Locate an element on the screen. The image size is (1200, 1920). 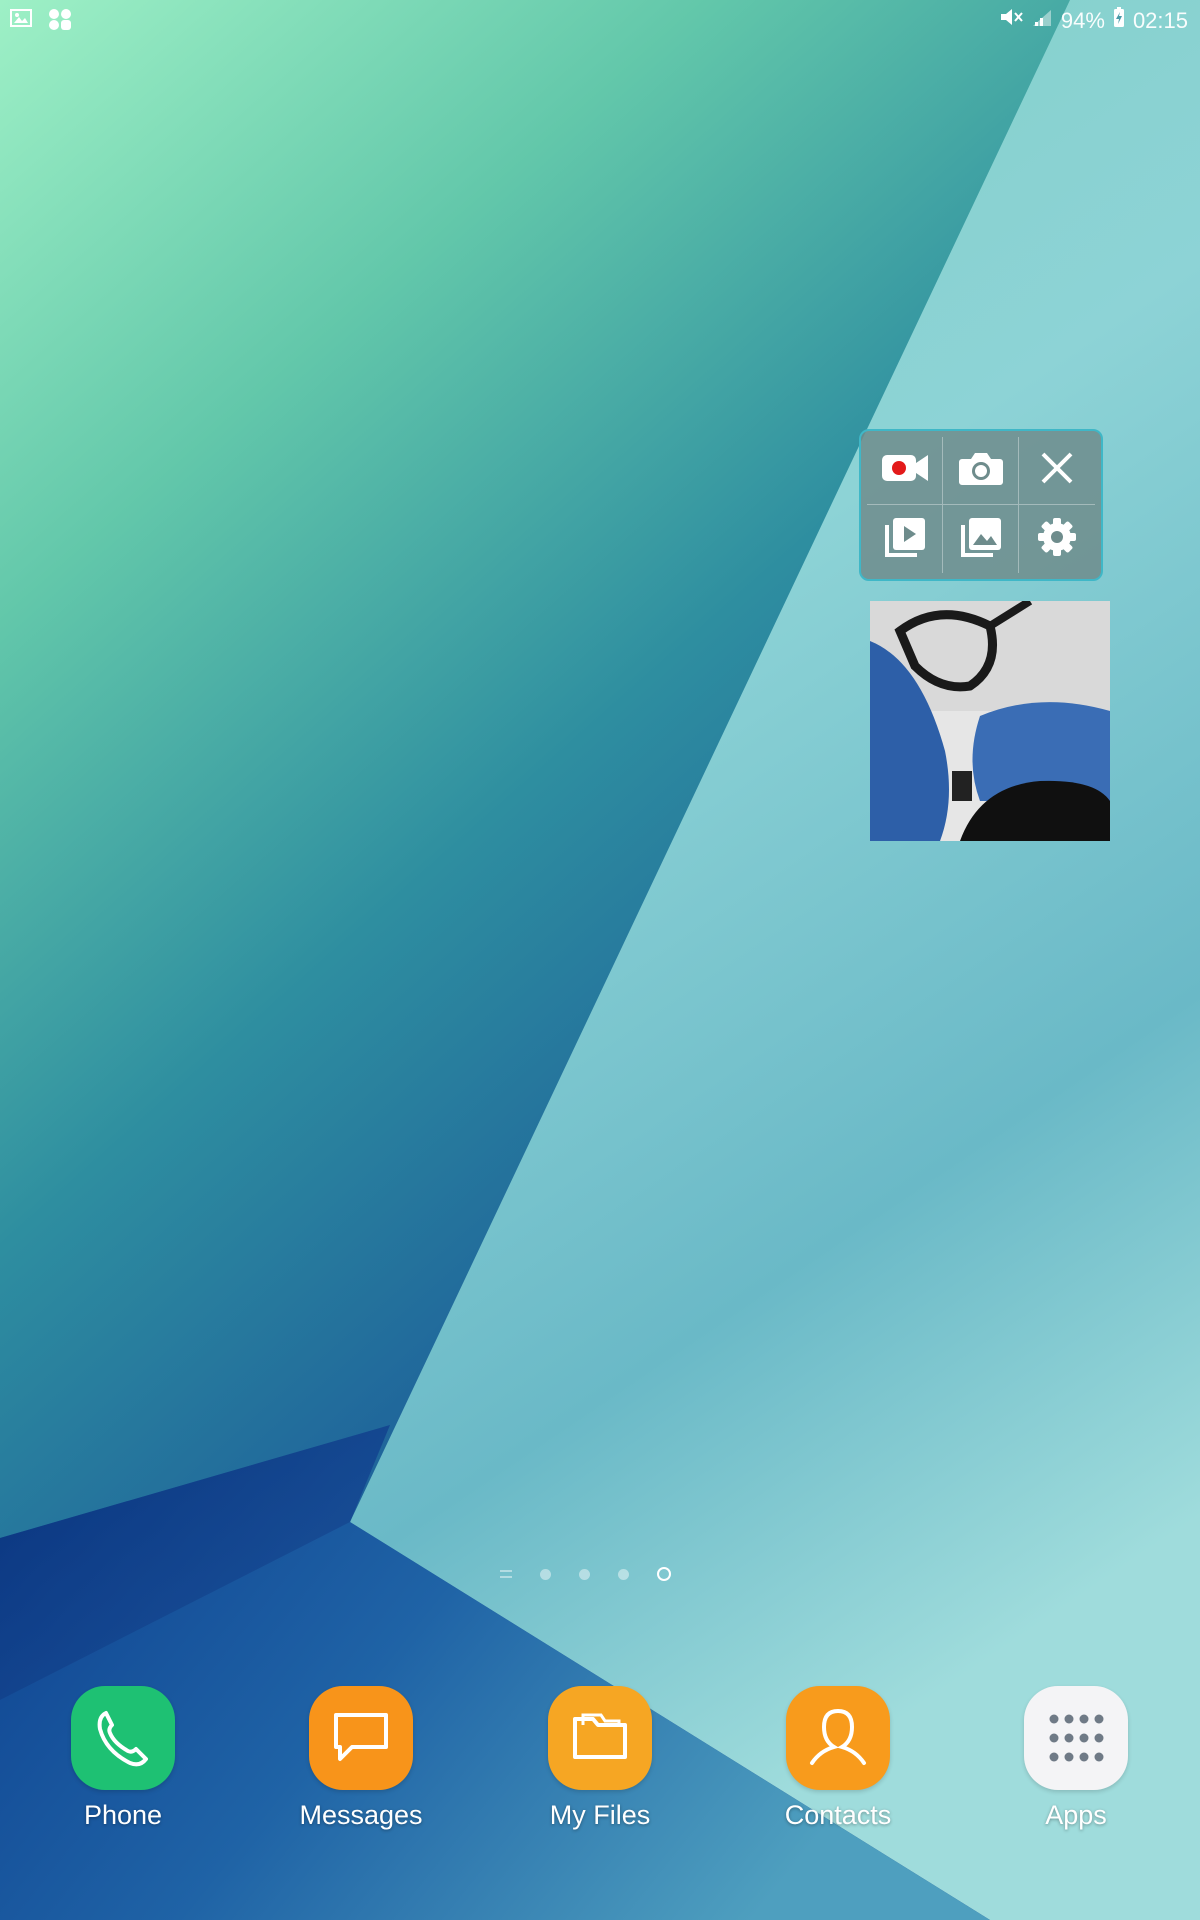
photo-gallery-button is located at coordinates (981, 539).